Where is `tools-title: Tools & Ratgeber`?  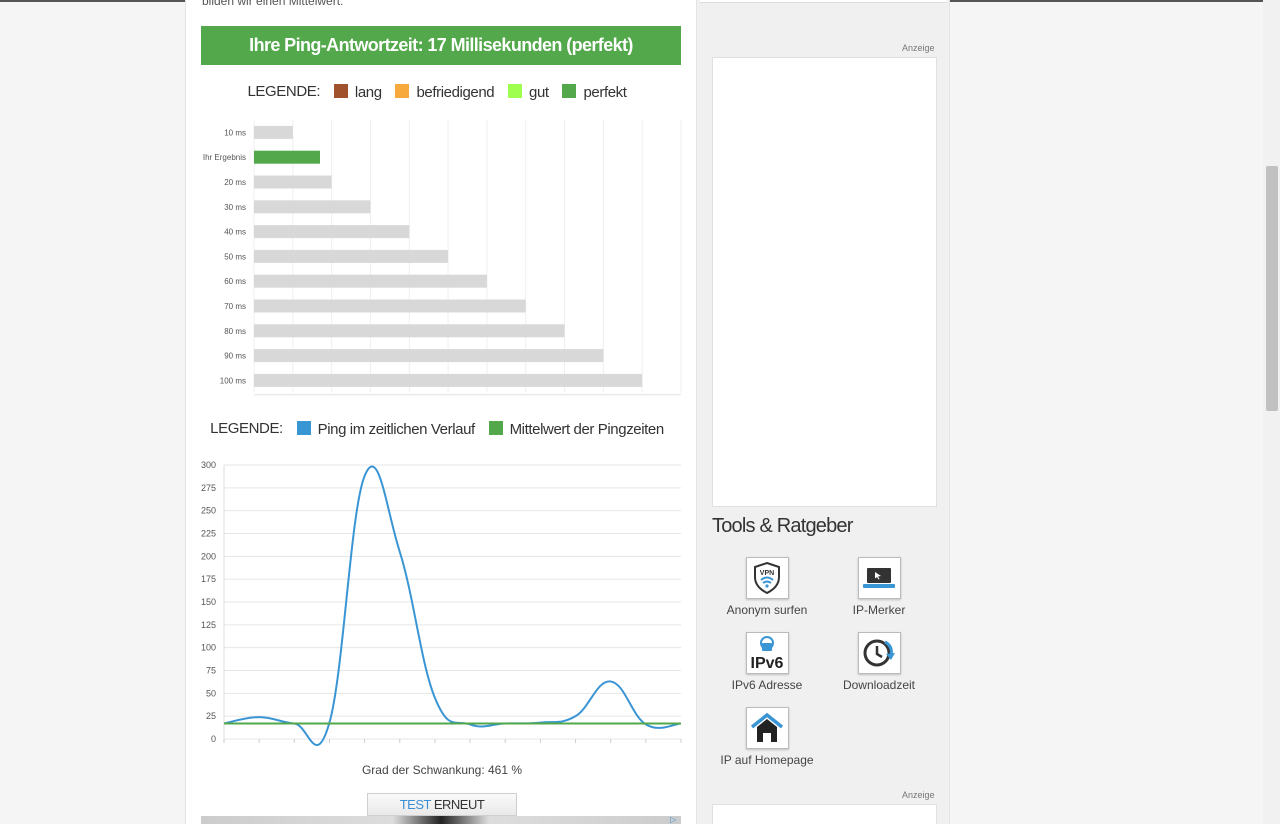
tools-title: Tools & Ratgeber is located at coordinates (782, 526).